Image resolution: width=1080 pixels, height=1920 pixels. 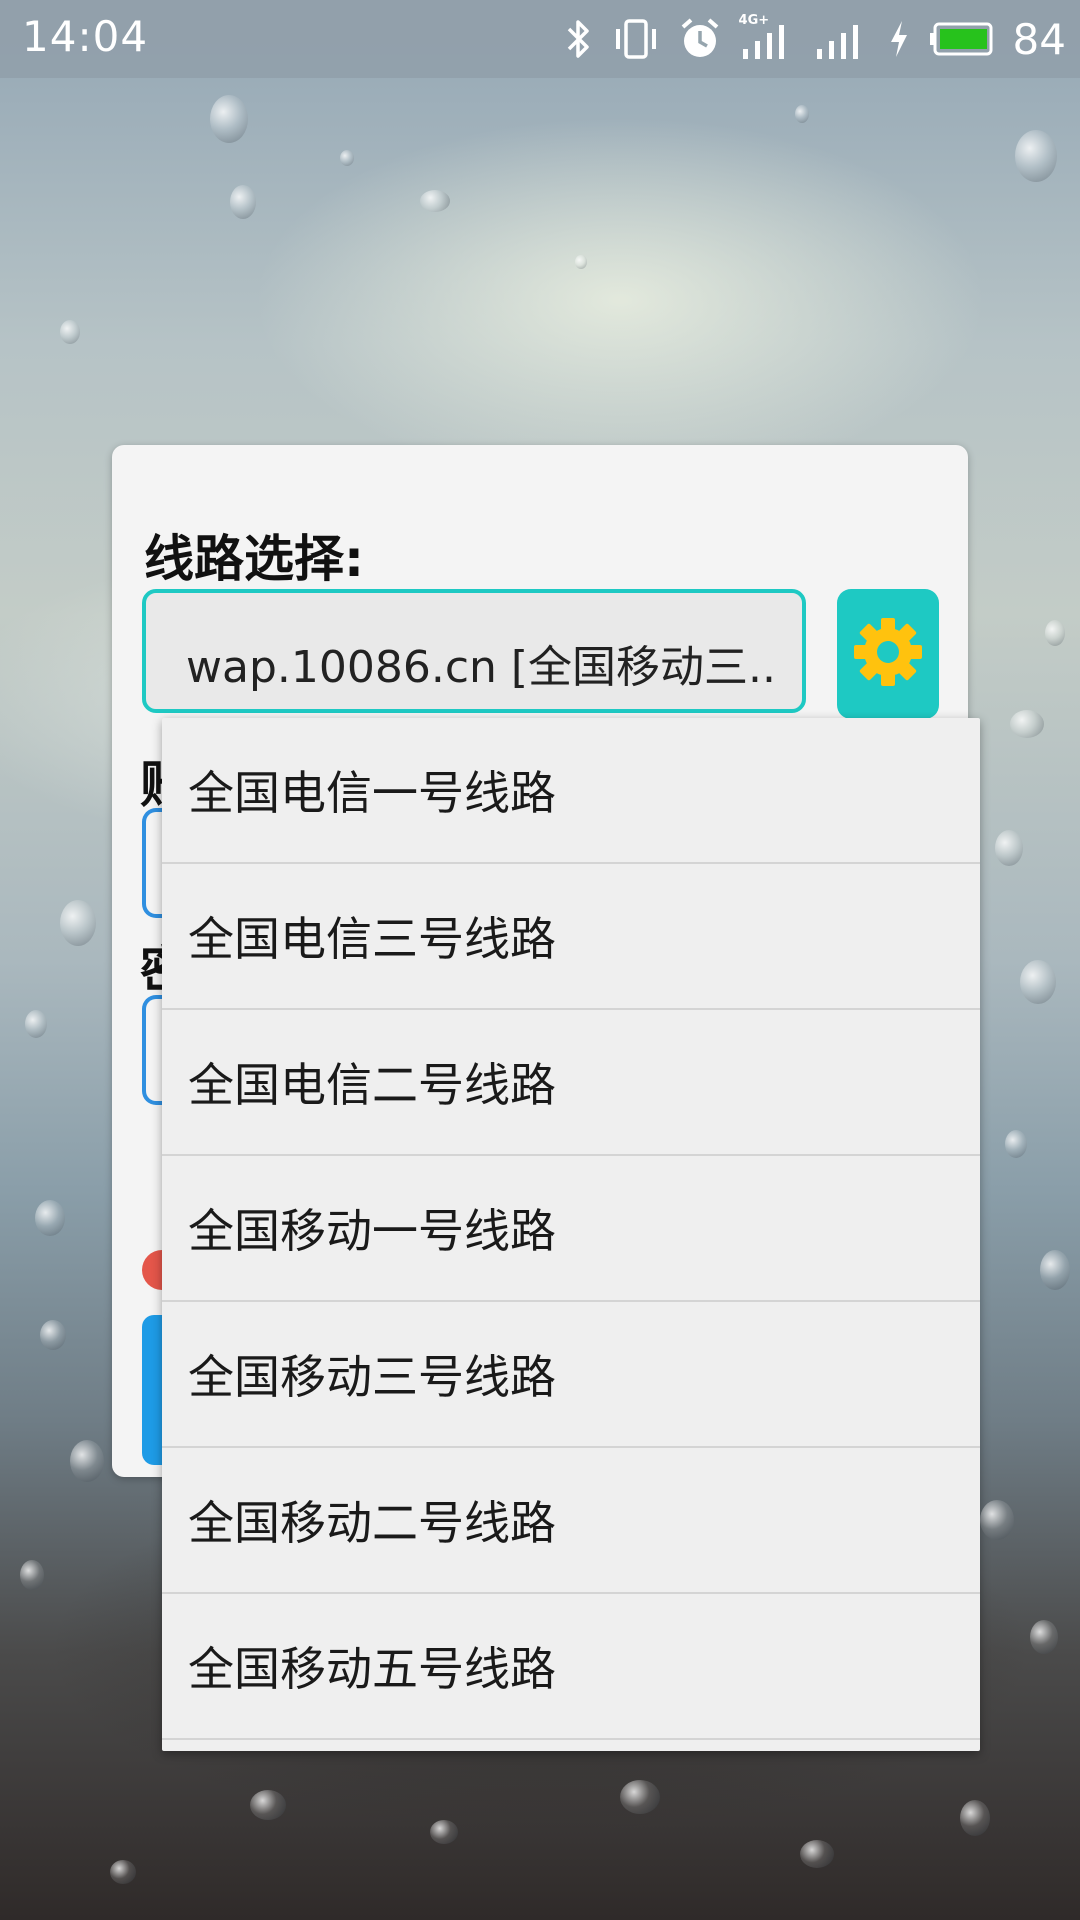 What do you see at coordinates (841, 39) in the screenshot?
I see `signal-icon` at bounding box center [841, 39].